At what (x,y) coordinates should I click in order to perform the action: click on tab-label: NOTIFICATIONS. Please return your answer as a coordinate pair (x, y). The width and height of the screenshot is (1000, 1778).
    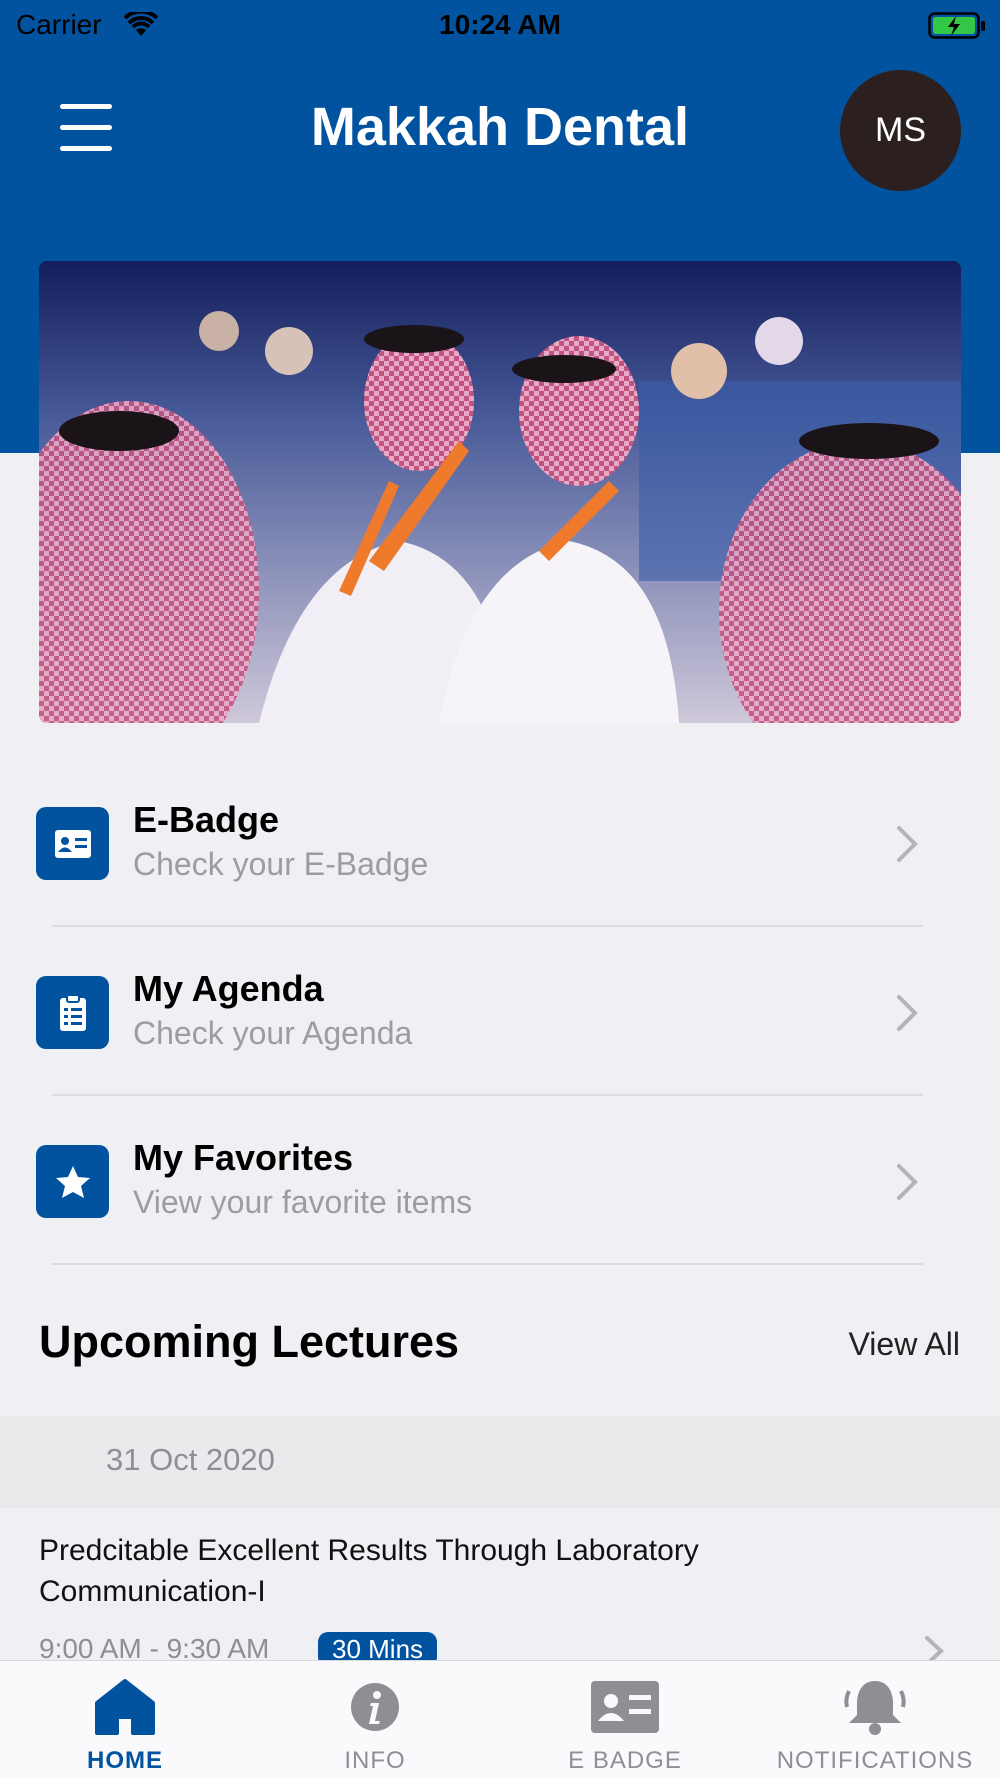
    Looking at the image, I should click on (875, 1760).